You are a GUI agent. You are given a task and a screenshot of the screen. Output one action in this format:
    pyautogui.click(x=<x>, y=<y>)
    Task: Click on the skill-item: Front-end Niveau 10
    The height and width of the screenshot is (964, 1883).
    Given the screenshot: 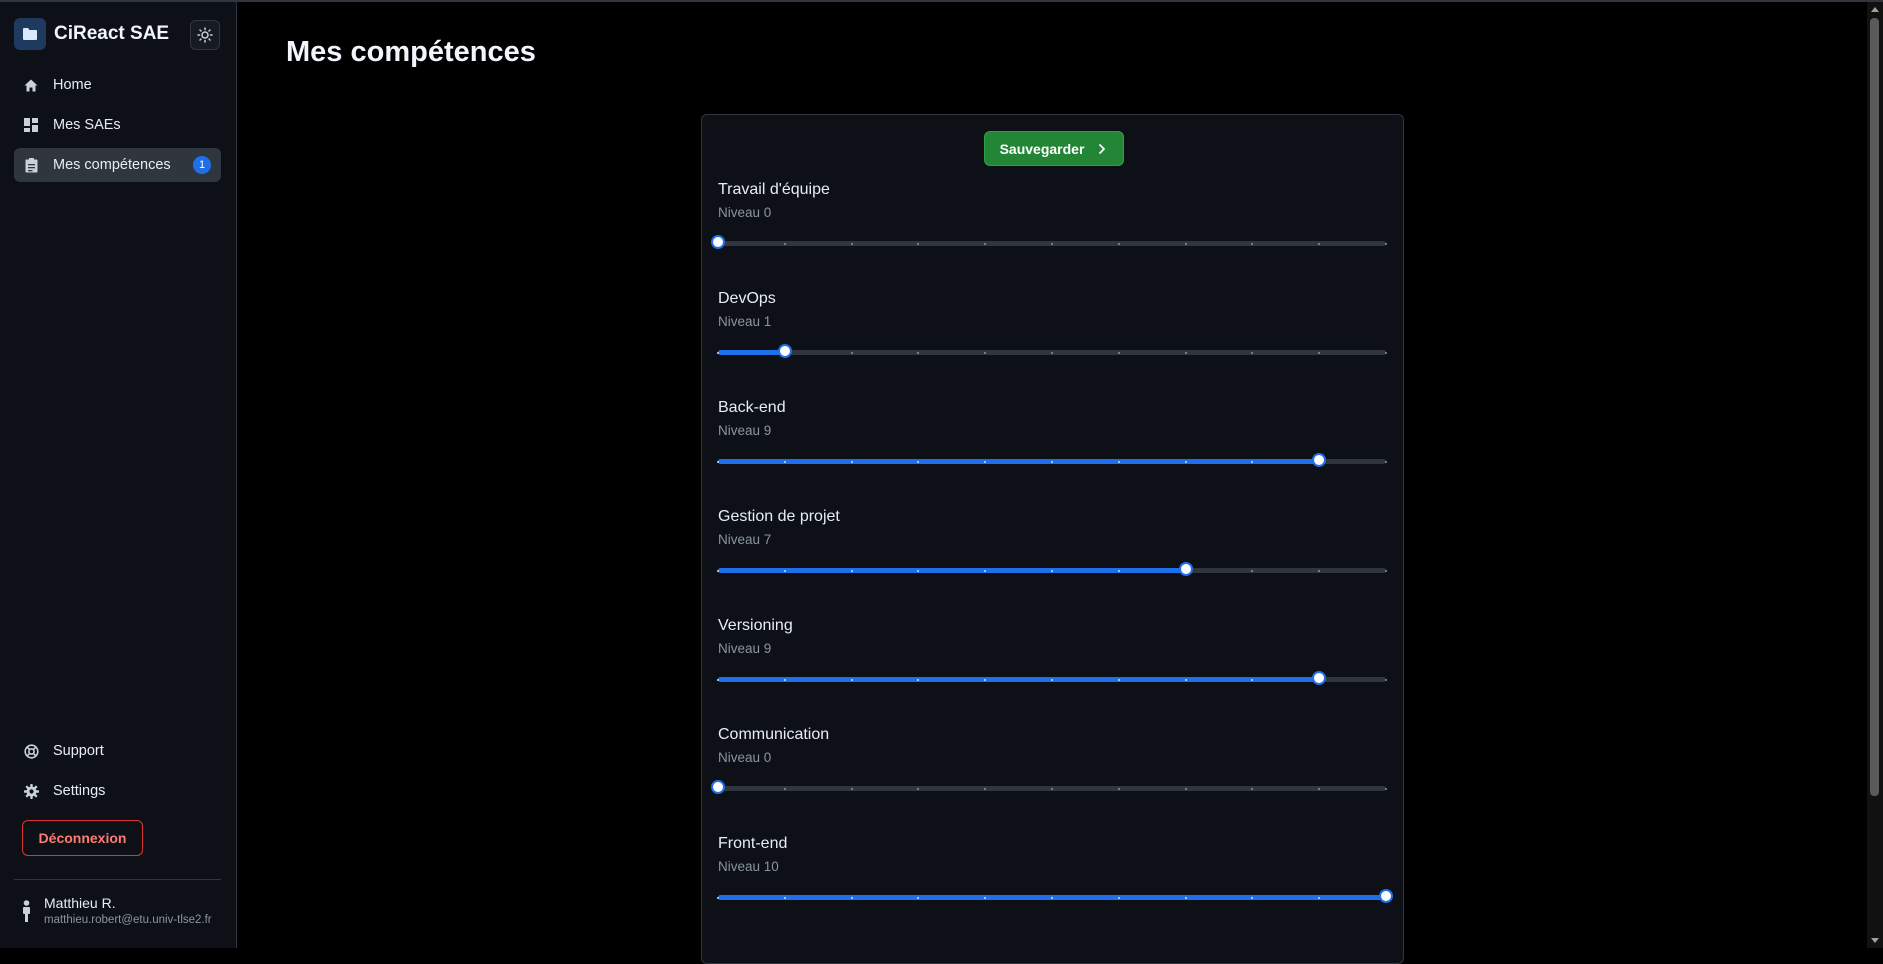 What is the action you would take?
    pyautogui.click(x=1055, y=889)
    